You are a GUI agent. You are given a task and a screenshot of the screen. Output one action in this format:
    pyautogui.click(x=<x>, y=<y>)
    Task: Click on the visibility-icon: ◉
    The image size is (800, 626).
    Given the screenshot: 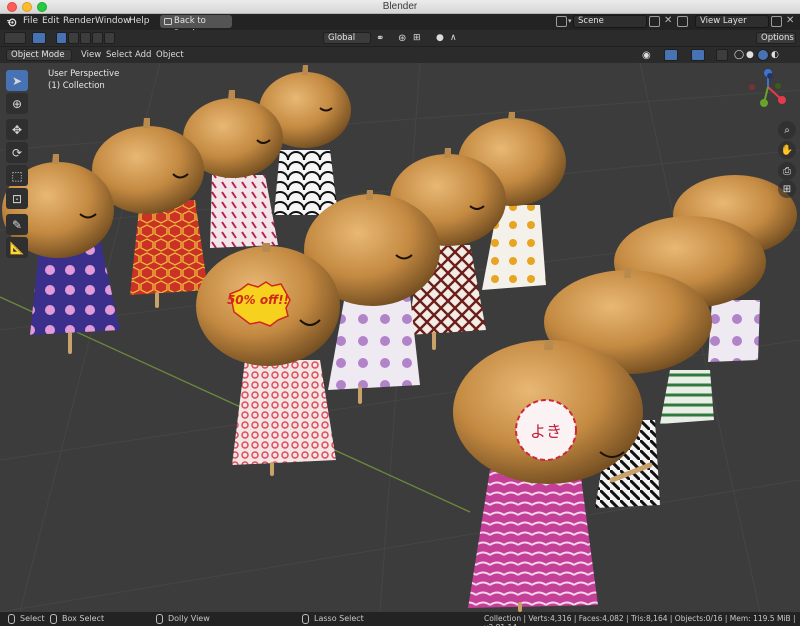 What is the action you would take?
    pyautogui.click(x=646, y=55)
    